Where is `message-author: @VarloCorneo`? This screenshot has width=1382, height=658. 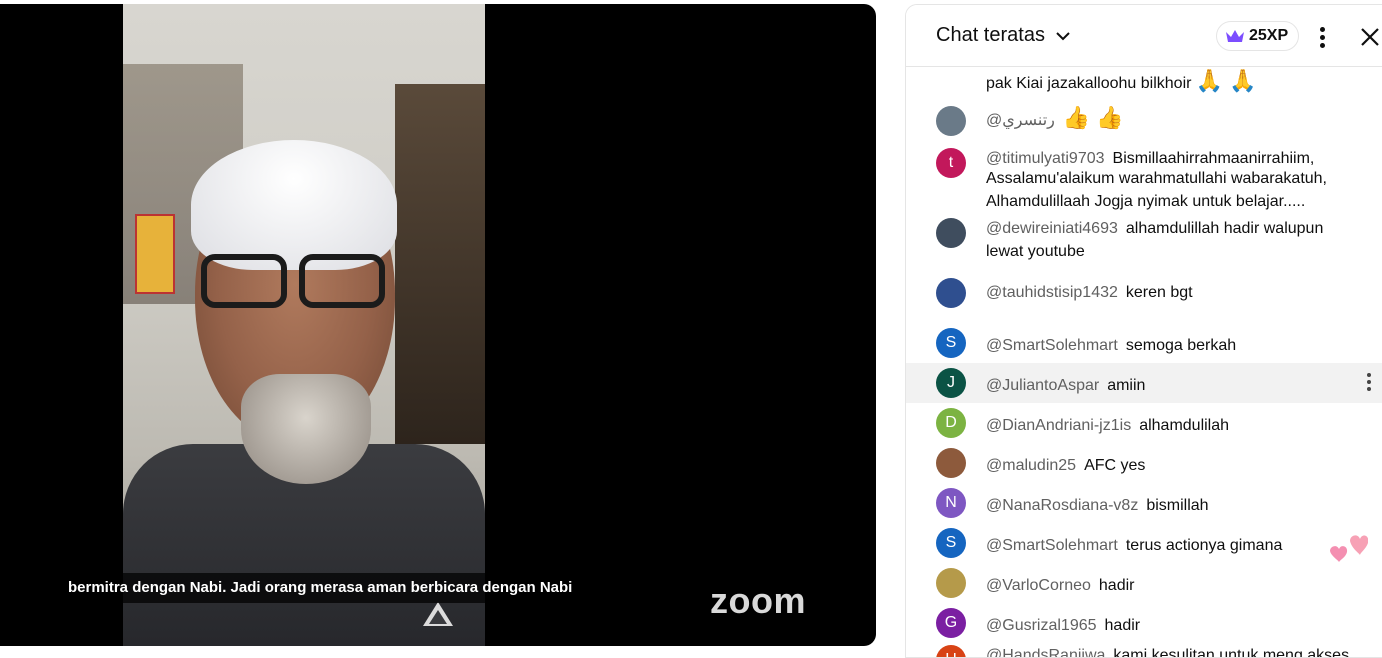
message-author: @VarloCorneo is located at coordinates (1038, 585).